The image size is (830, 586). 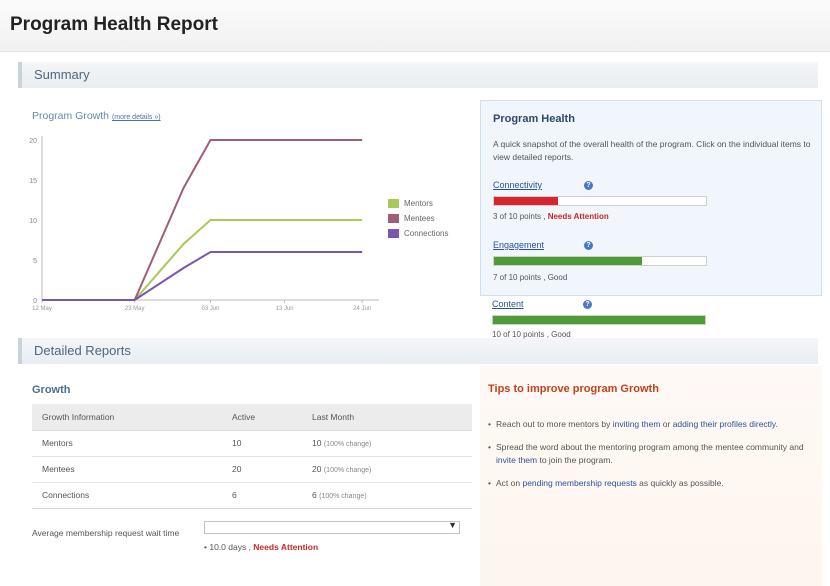 What do you see at coordinates (575, 460) in the screenshot?
I see `tip-text: to join the program.` at bounding box center [575, 460].